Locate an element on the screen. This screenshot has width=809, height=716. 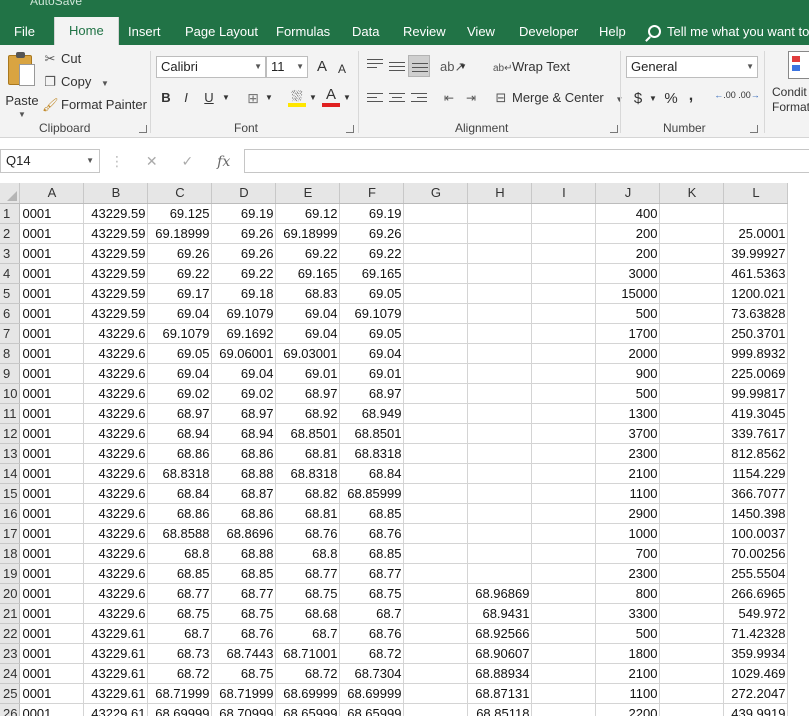
cell-g14 is located at coordinates (436, 473).